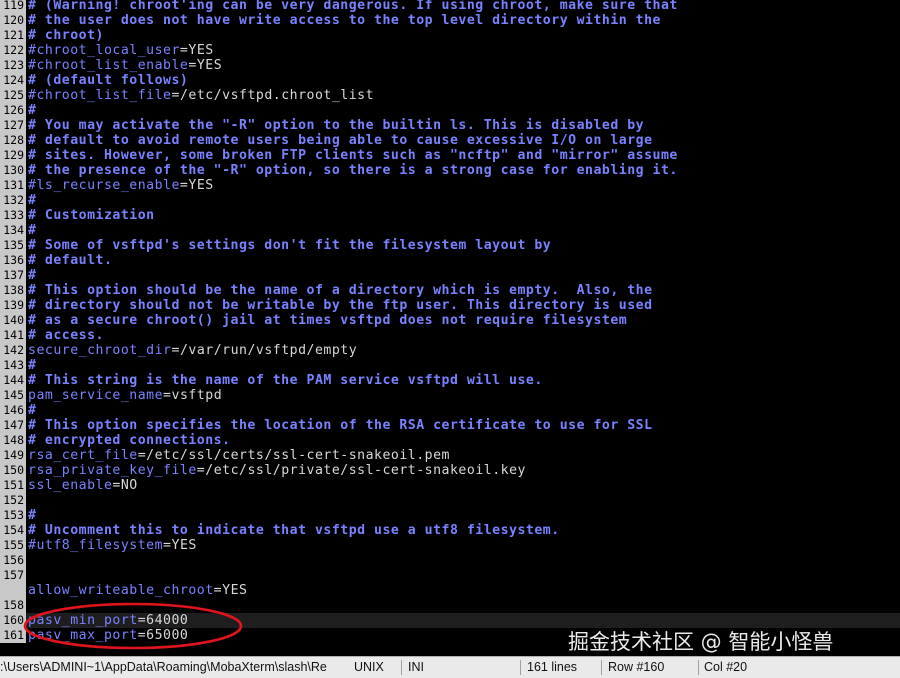 The width and height of the screenshot is (900, 678). Describe the element at coordinates (13, 20) in the screenshot. I see `line-number: 120` at that location.